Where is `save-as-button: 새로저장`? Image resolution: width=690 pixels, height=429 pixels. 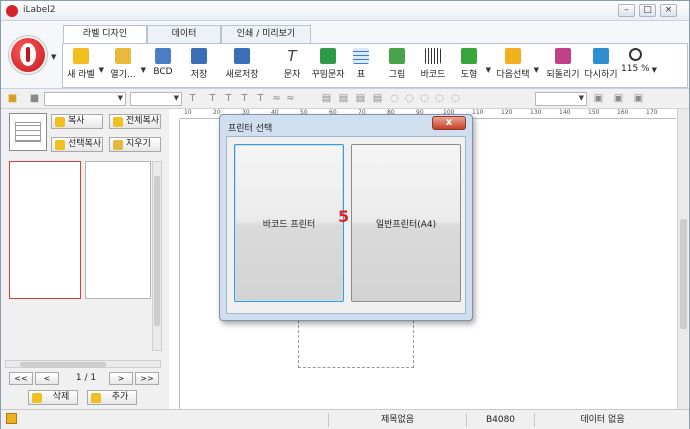 save-as-button: 새로저장 is located at coordinates (242, 67).